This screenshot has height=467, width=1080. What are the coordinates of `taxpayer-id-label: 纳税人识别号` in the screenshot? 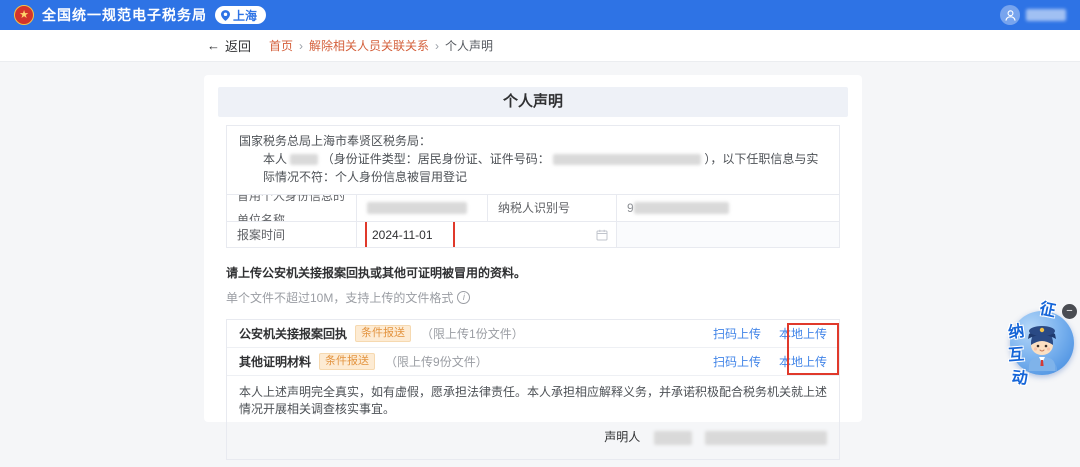 It's located at (551, 208).